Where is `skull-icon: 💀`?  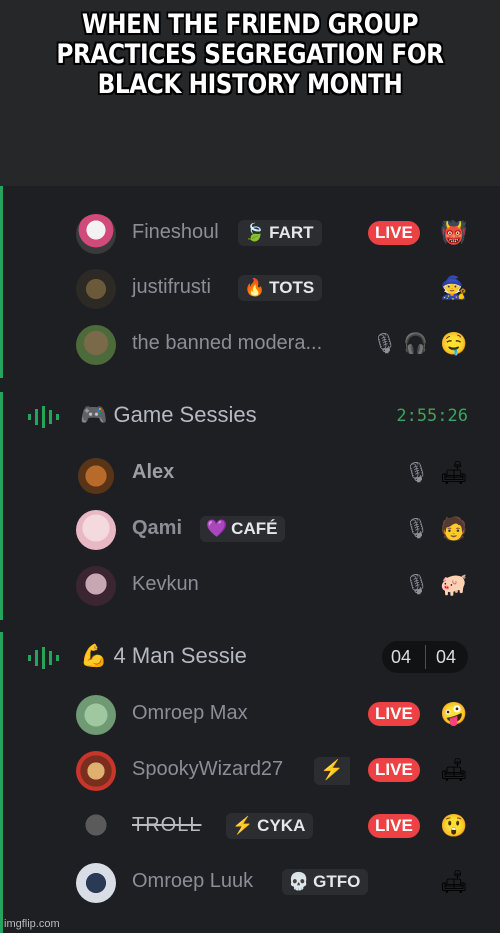
skull-icon: 💀 is located at coordinates (299, 881).